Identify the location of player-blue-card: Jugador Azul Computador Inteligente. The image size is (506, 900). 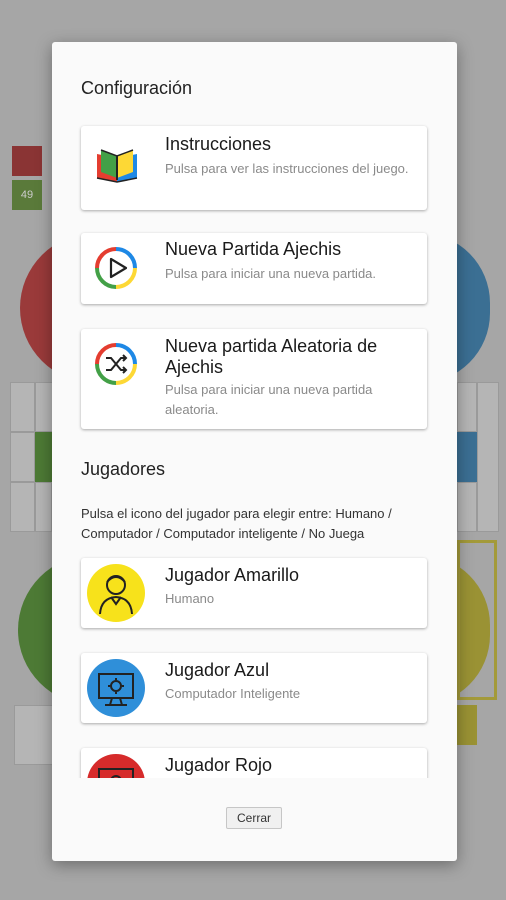
(254, 688).